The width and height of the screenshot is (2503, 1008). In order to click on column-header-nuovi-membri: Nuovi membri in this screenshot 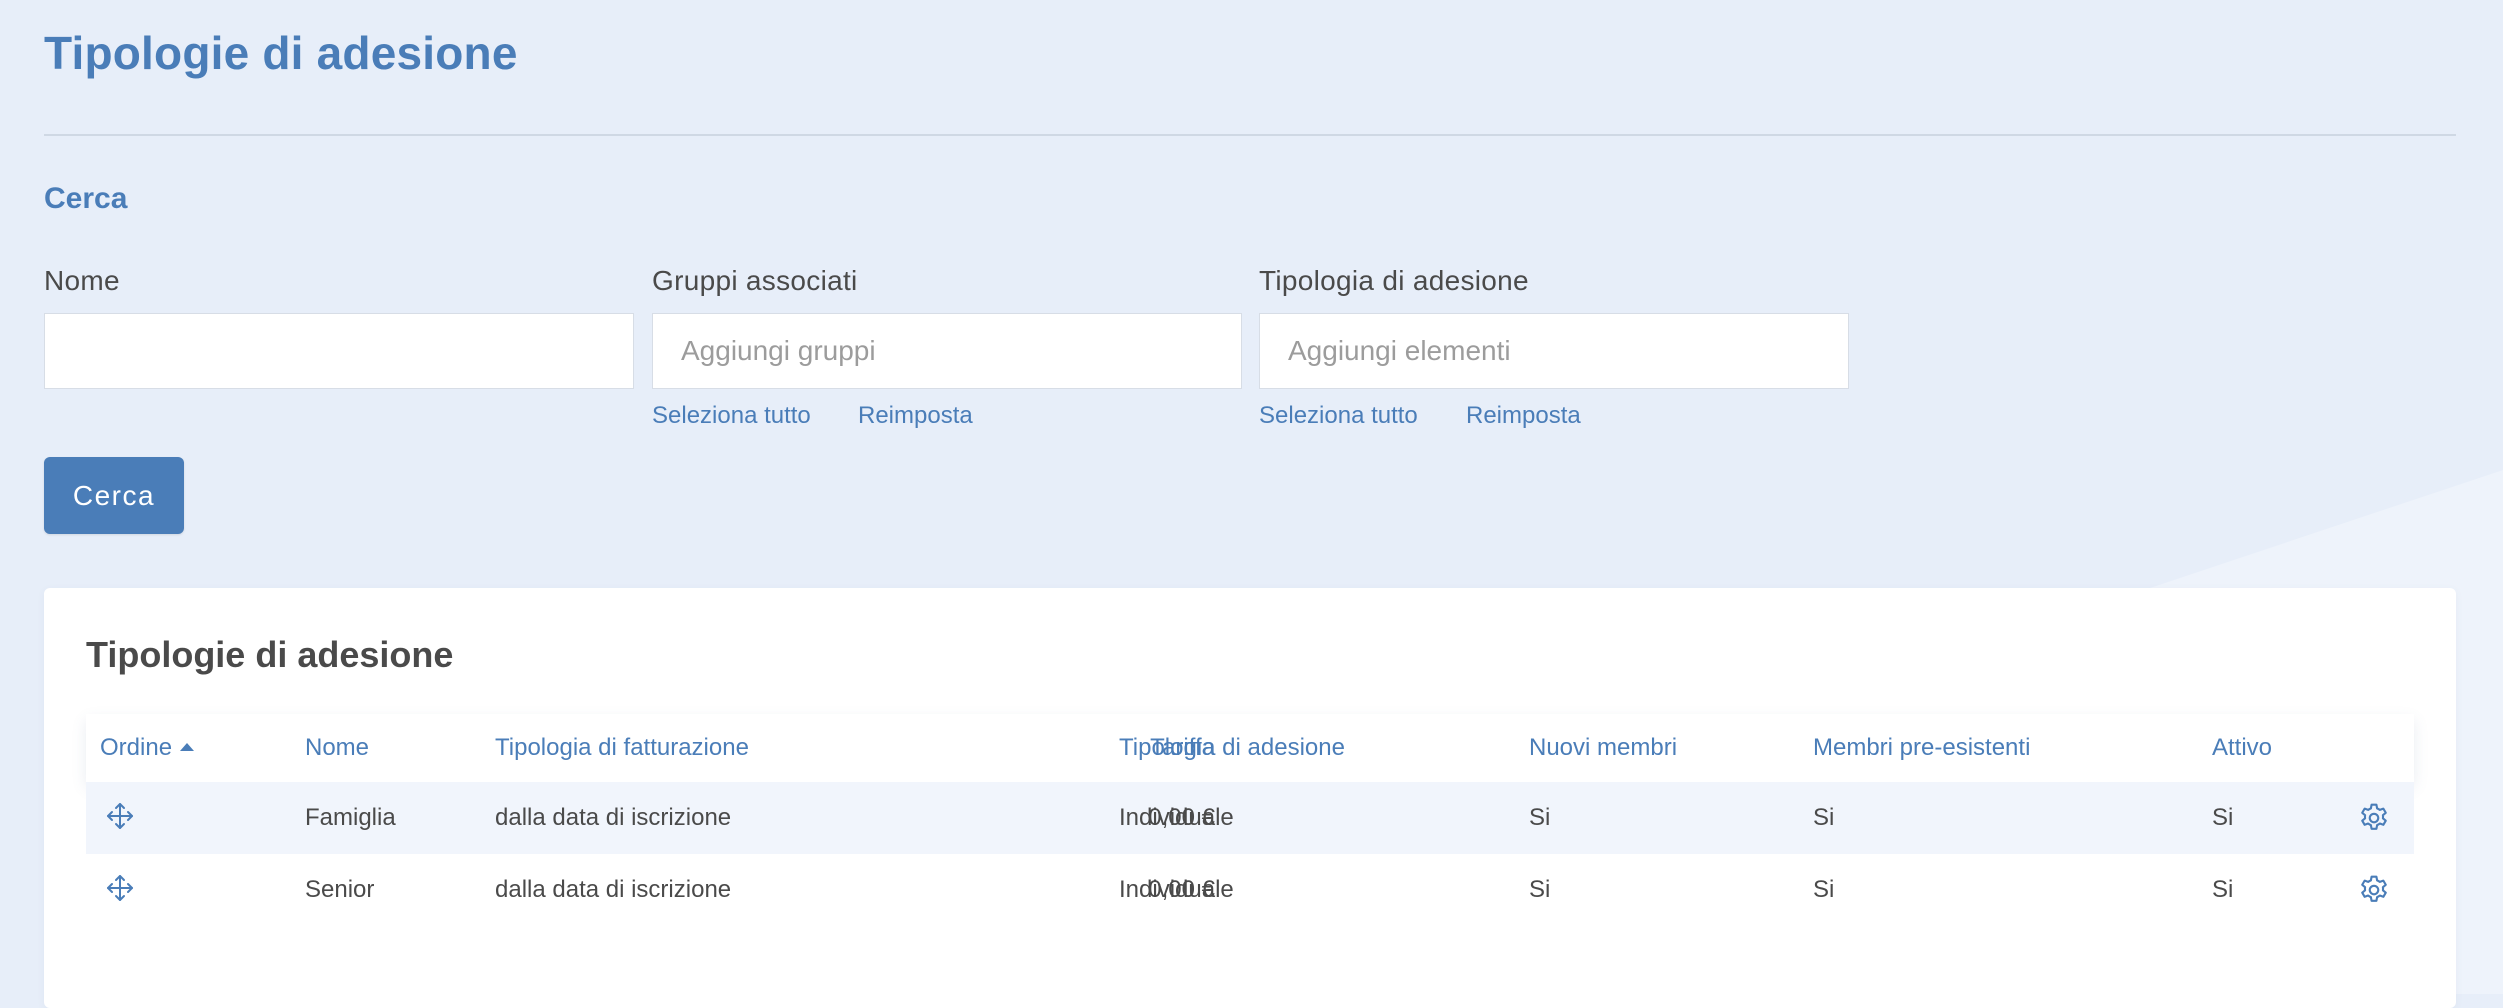, I will do `click(1603, 748)`.